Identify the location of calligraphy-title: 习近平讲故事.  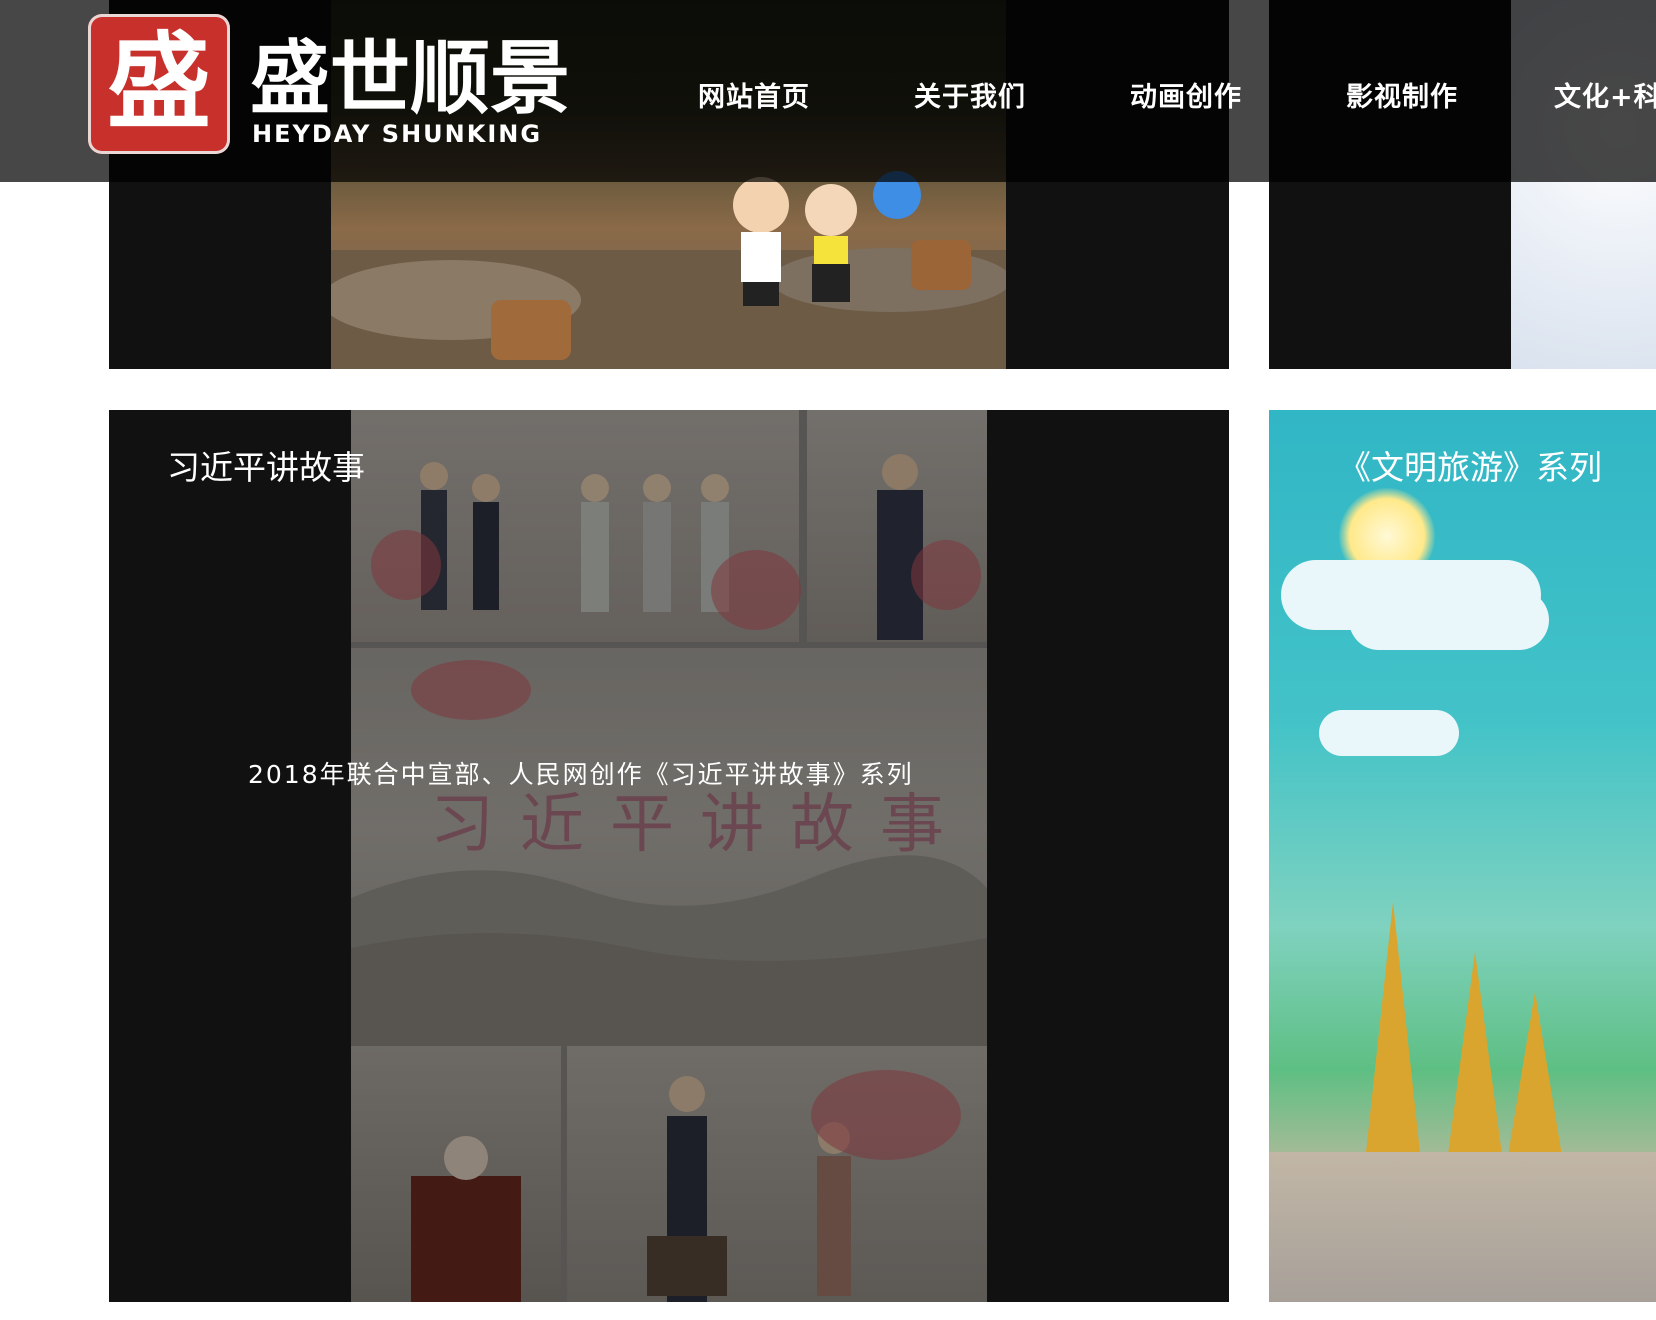
(700, 825).